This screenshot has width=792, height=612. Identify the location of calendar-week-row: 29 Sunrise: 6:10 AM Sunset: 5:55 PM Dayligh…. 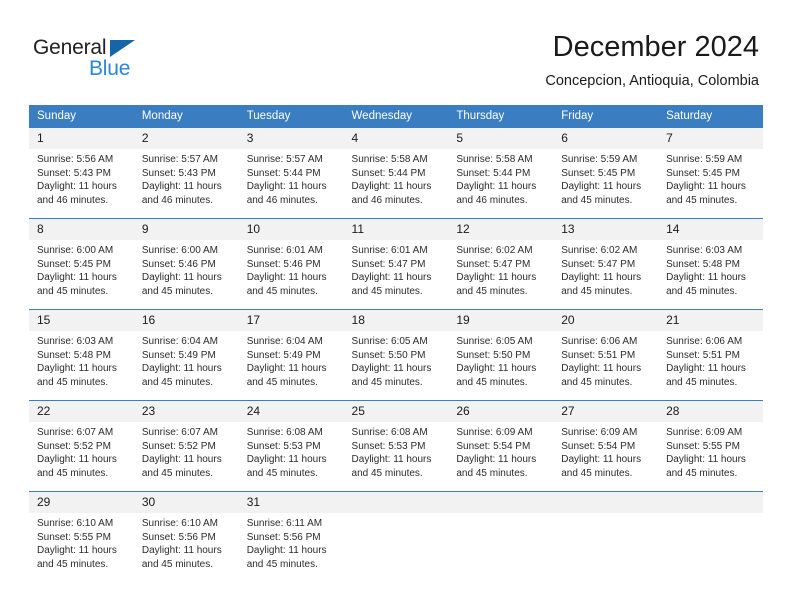
(396, 536).